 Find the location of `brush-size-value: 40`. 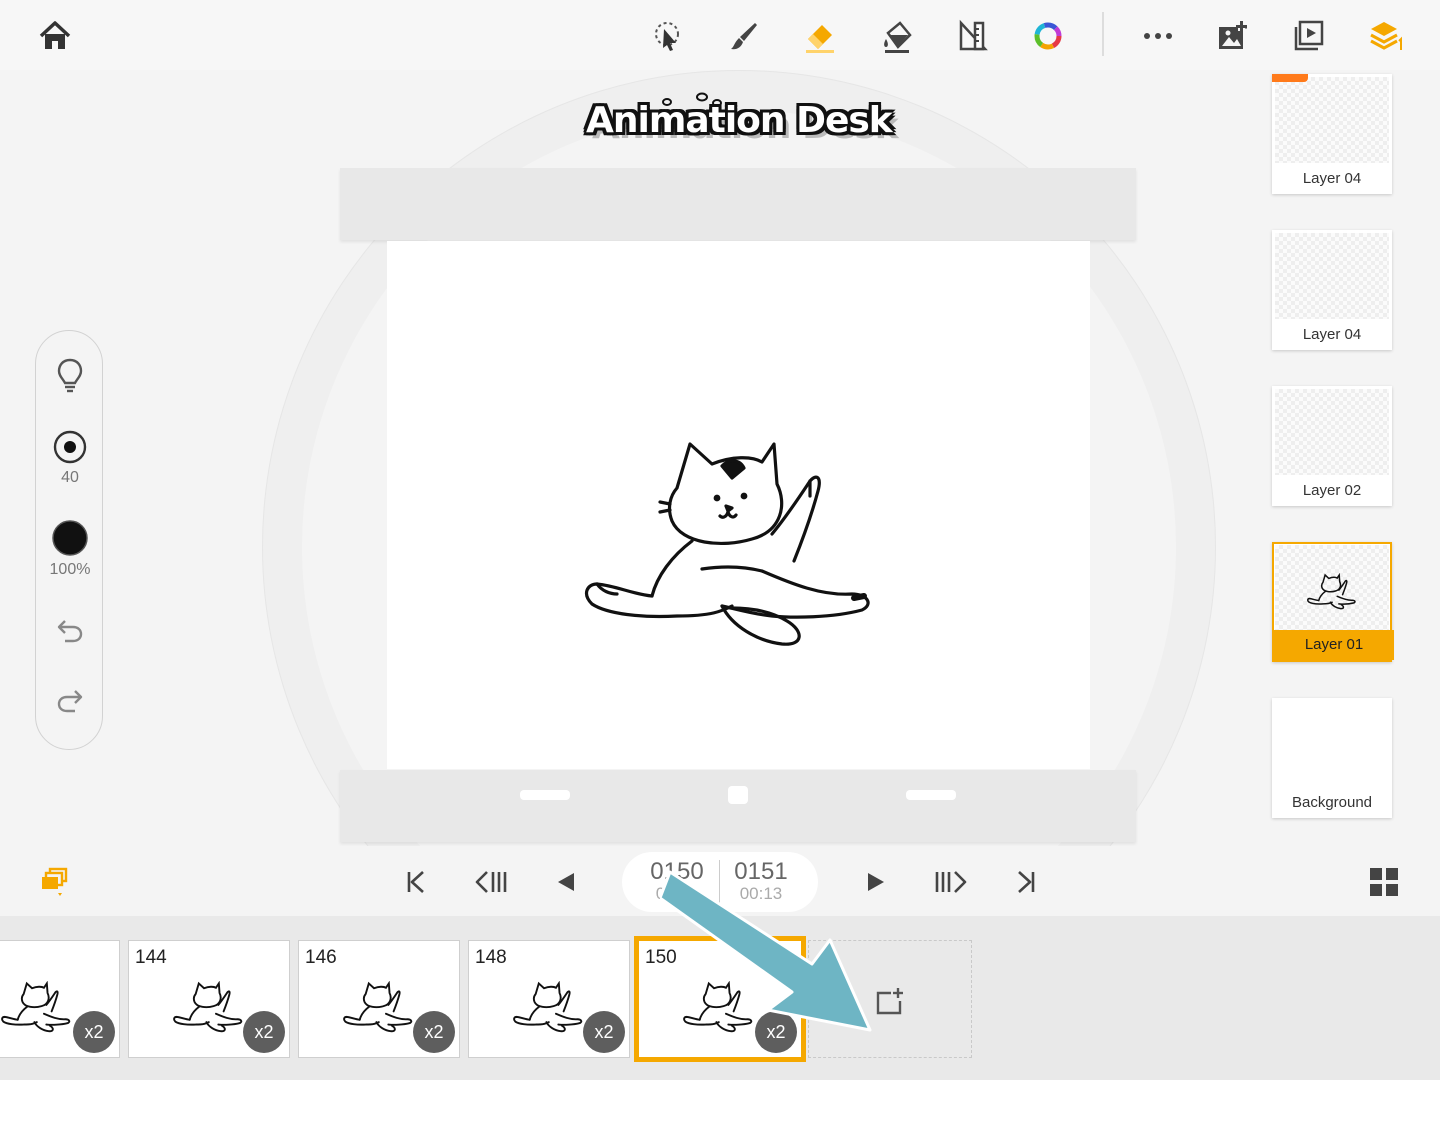

brush-size-value: 40 is located at coordinates (70, 477).